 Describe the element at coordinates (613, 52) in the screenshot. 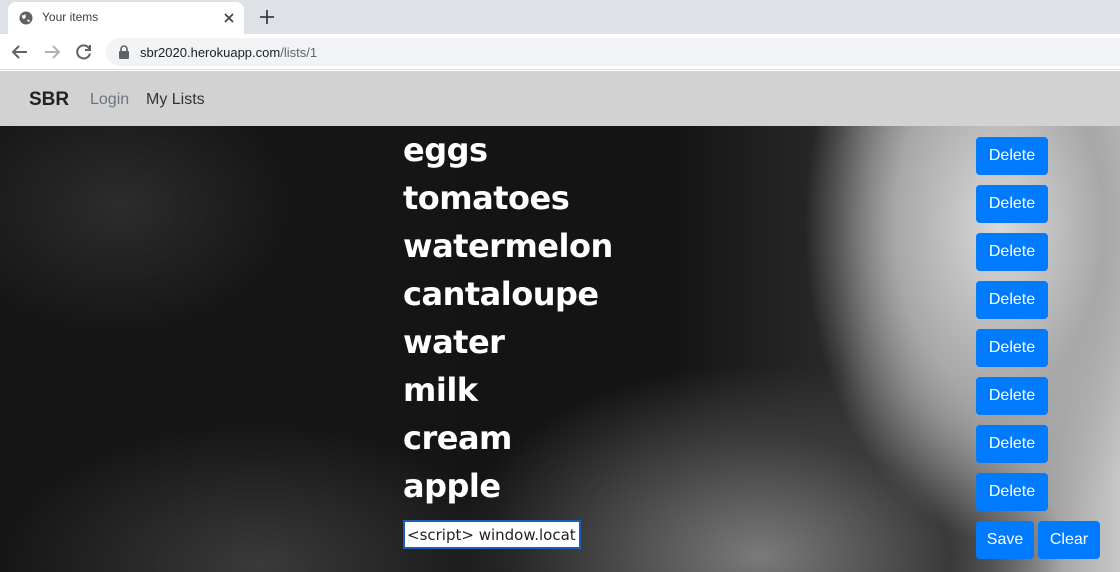

I see `address-bar: sbr2020.herokuapp.com/lists/1` at that location.